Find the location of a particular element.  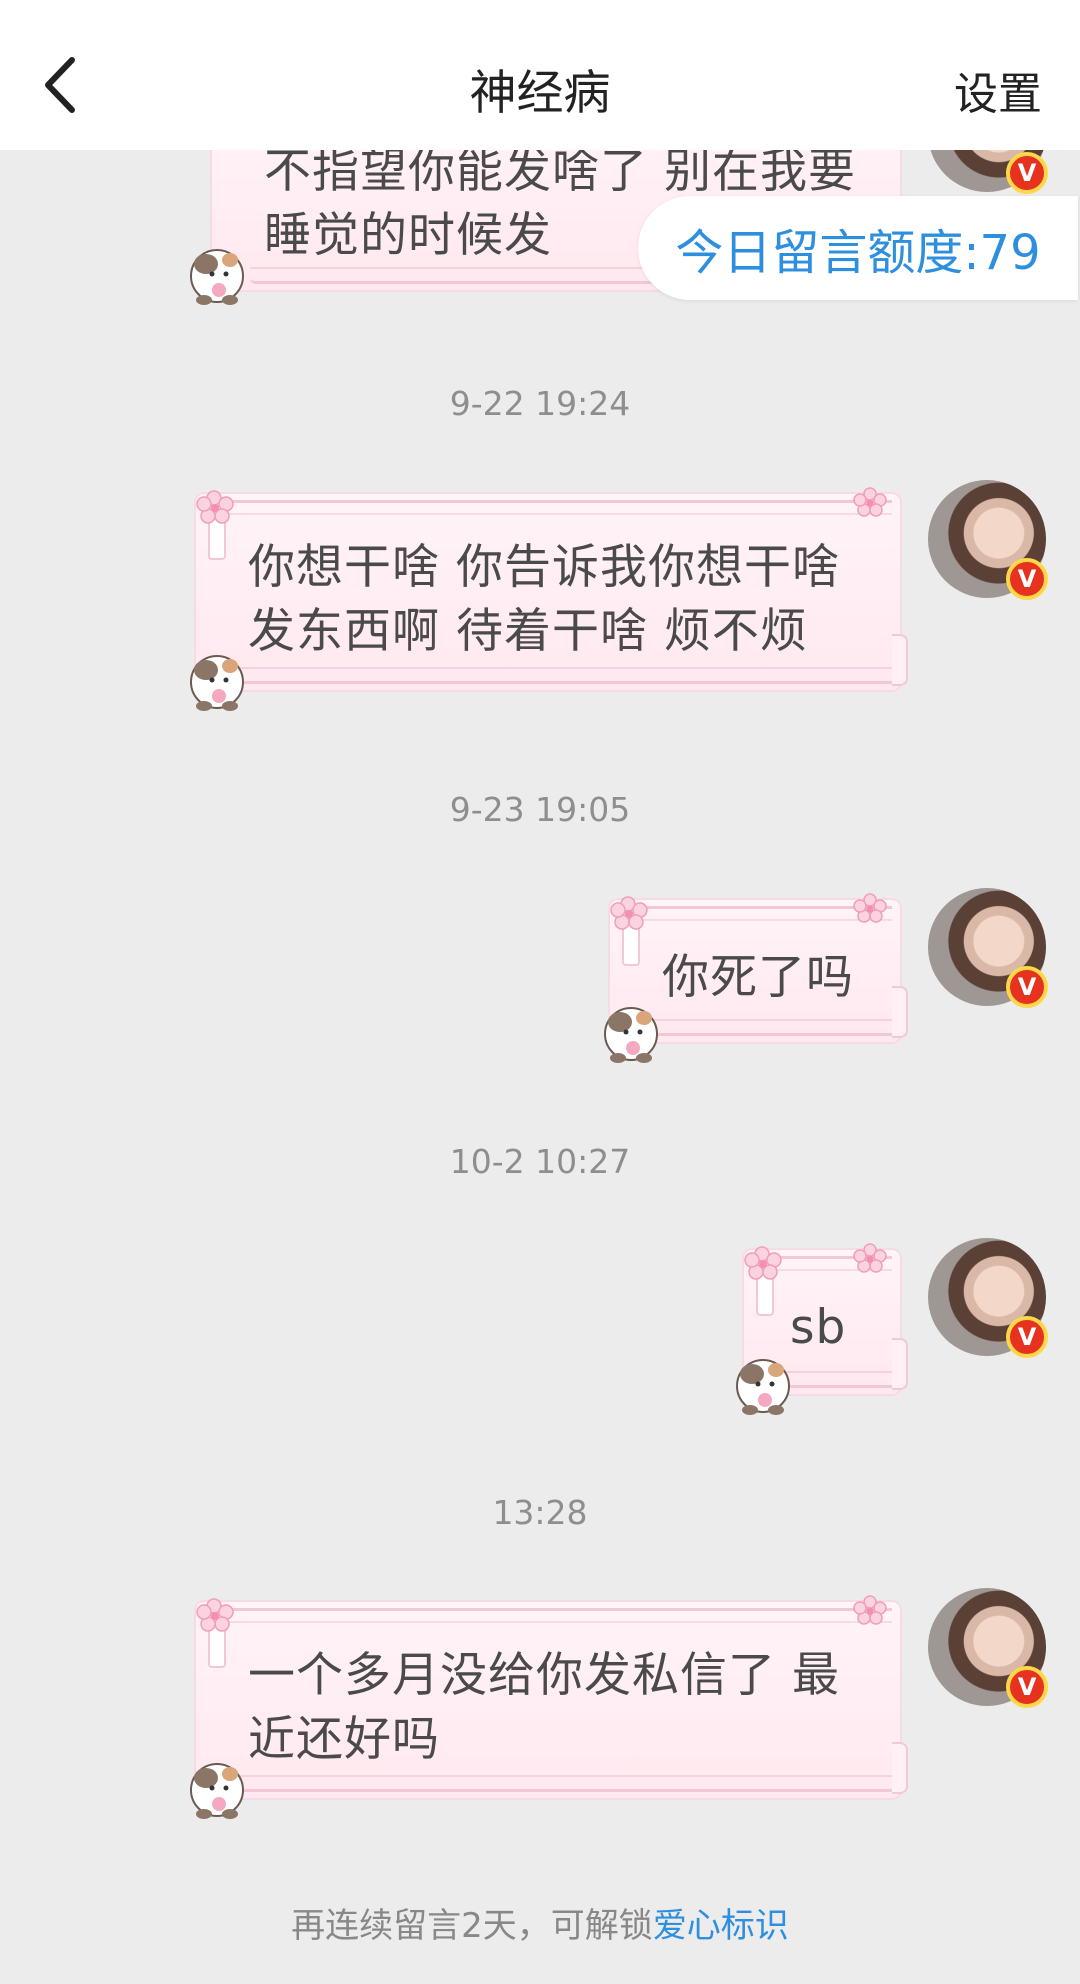

message-bubble: 你想干啥 你告诉我你想干啥 发东西啊 待着干啥 烦不烦 is located at coordinates (551, 589).